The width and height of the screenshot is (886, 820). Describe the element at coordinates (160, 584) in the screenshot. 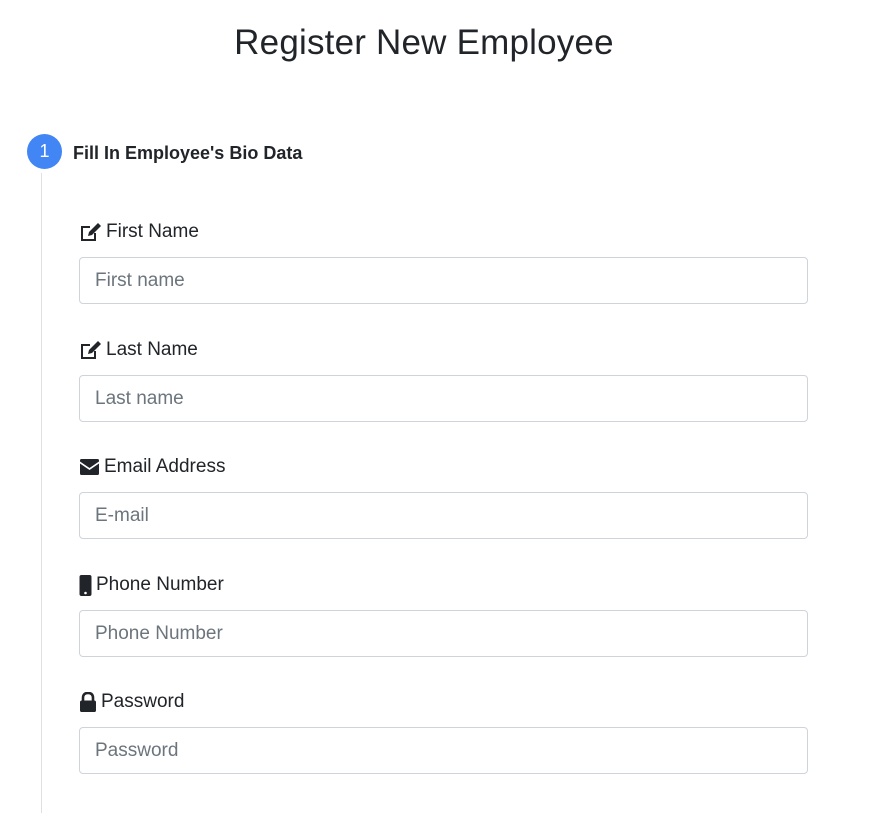

I see `phone-number-label-text: Phone Number` at that location.